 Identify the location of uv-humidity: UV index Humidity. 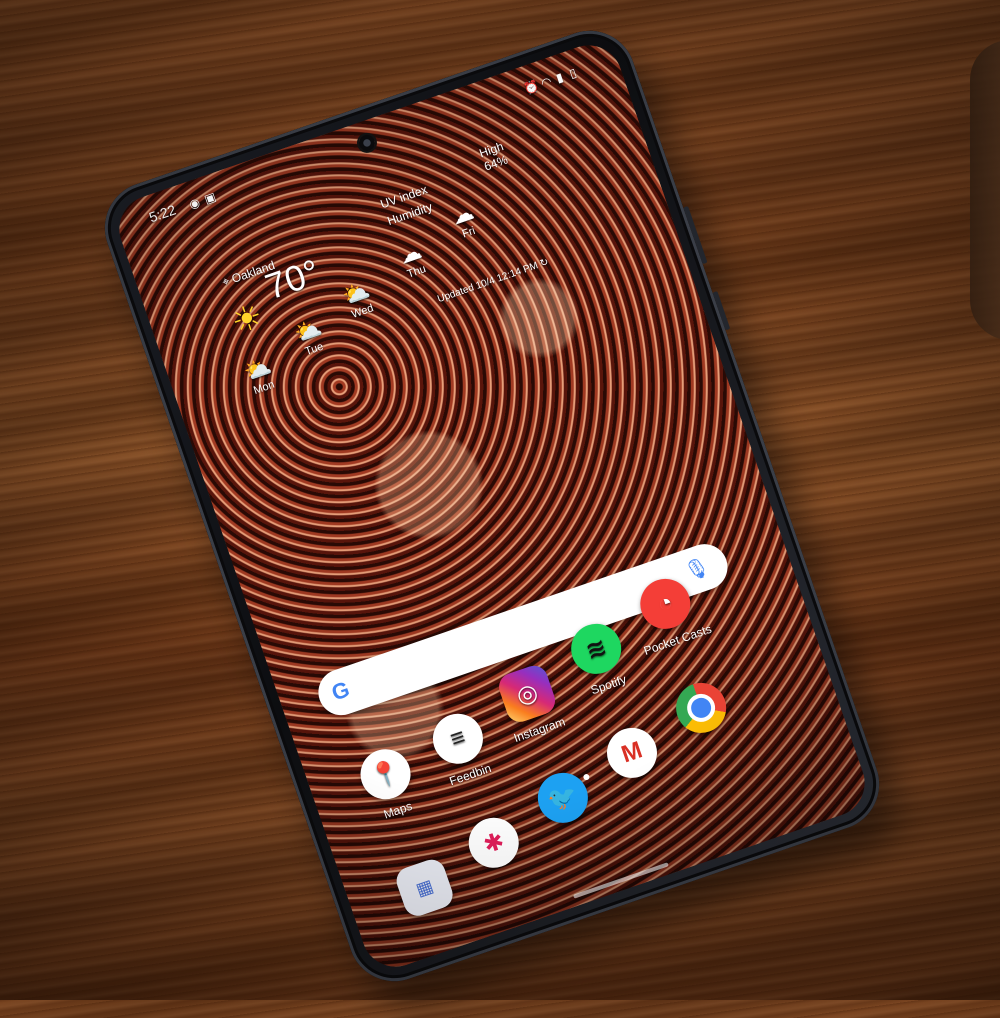
(406, 205).